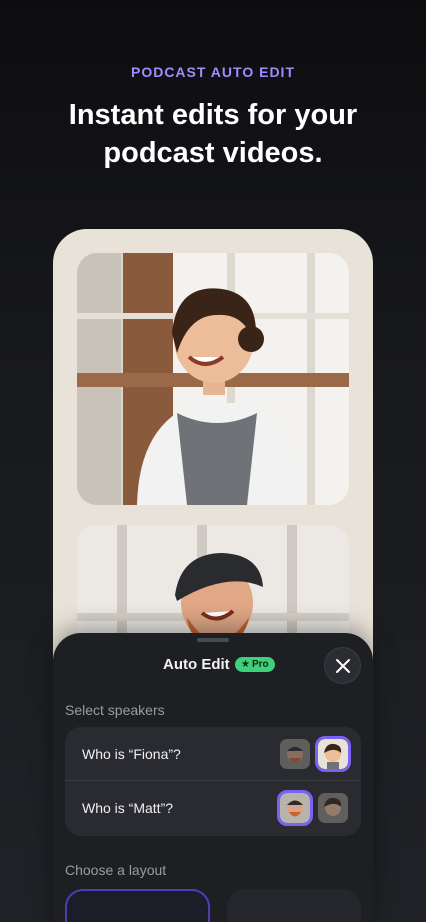 This screenshot has width=426, height=922. What do you see at coordinates (213, 134) in the screenshot?
I see `headline: Instant edits for your podcast videos.` at bounding box center [213, 134].